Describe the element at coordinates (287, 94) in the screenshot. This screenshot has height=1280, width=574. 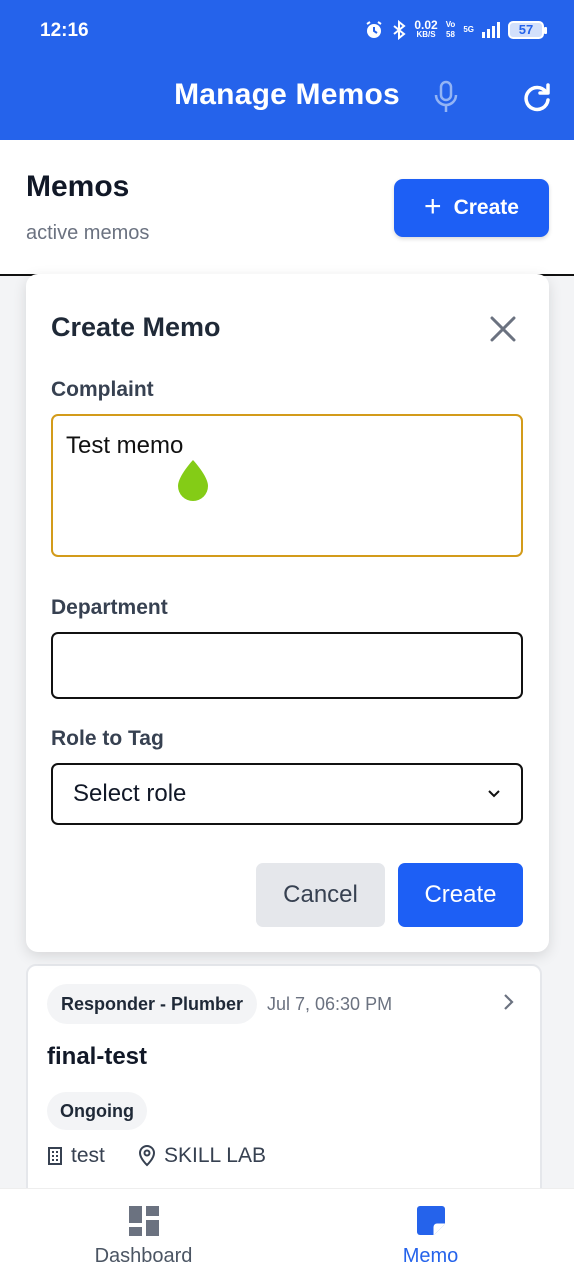
I see `app-bar-title: Manage Memos` at that location.